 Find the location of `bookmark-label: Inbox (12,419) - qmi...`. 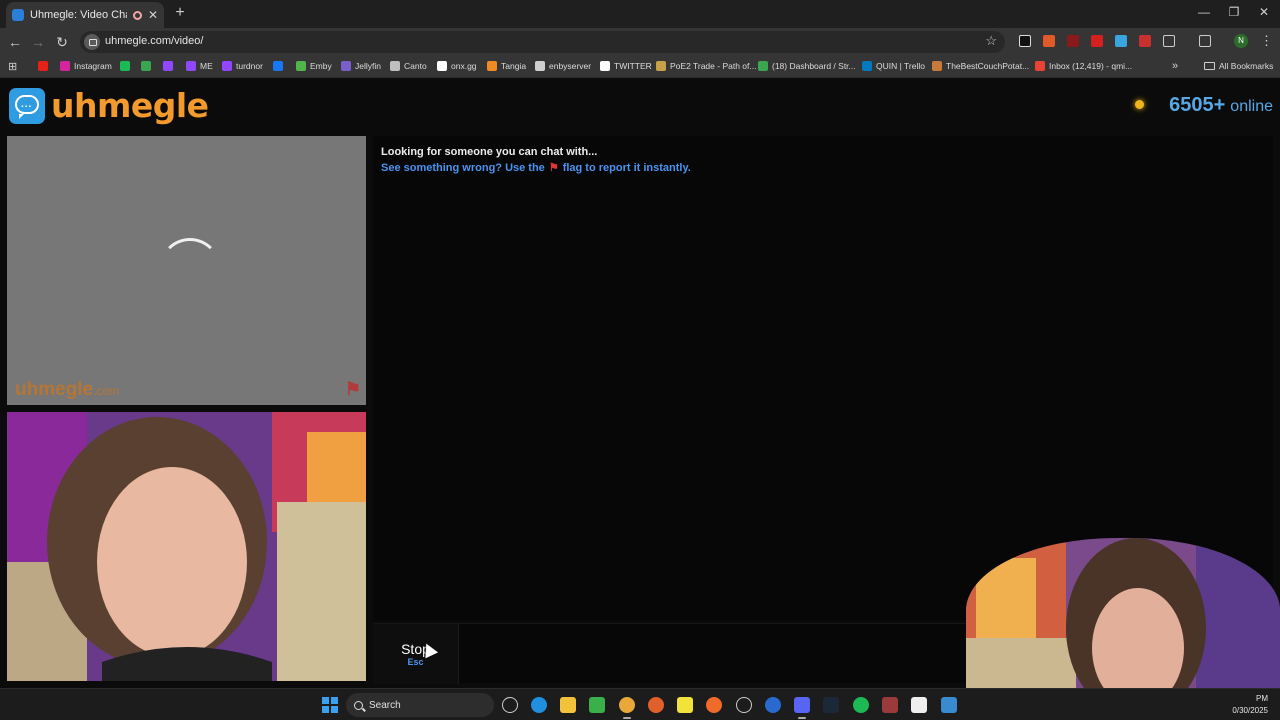

bookmark-label: Inbox (12,419) - qmi... is located at coordinates (1091, 66).